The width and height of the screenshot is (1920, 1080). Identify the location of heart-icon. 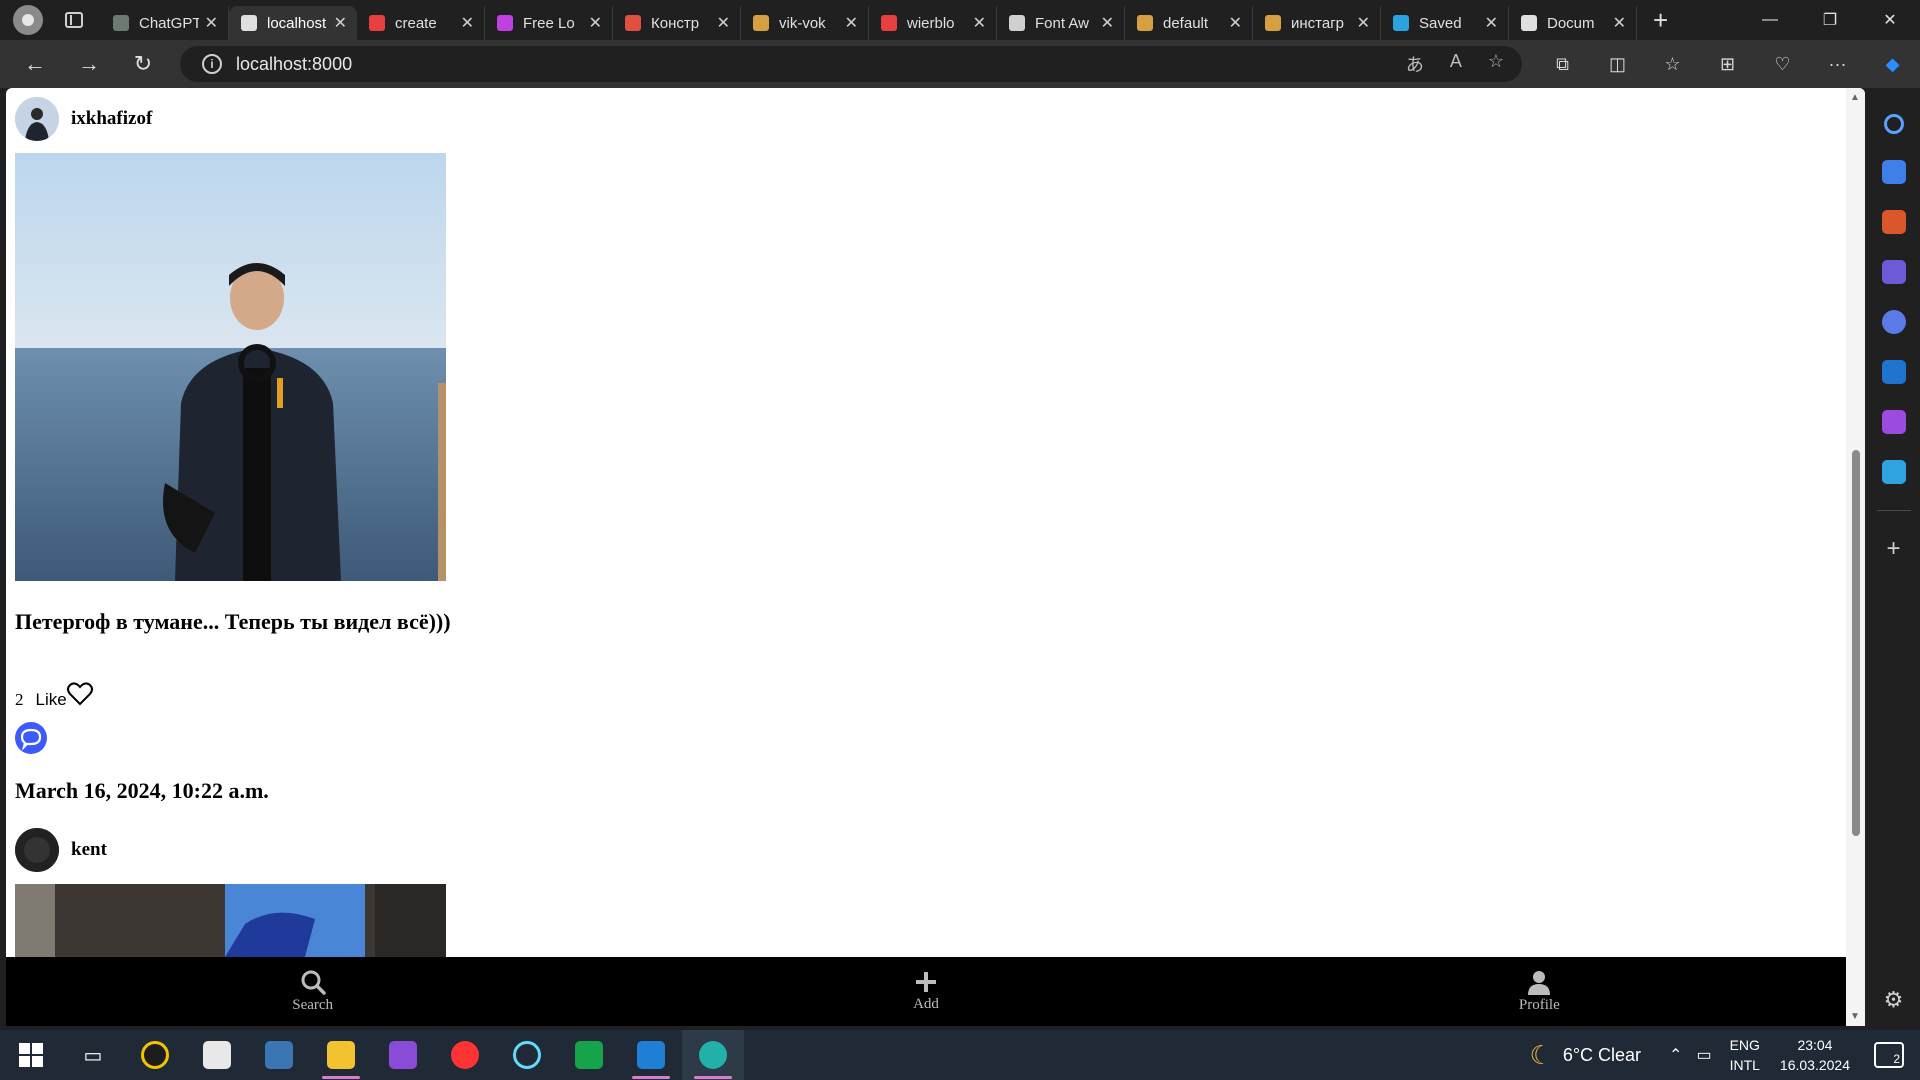
(79, 694).